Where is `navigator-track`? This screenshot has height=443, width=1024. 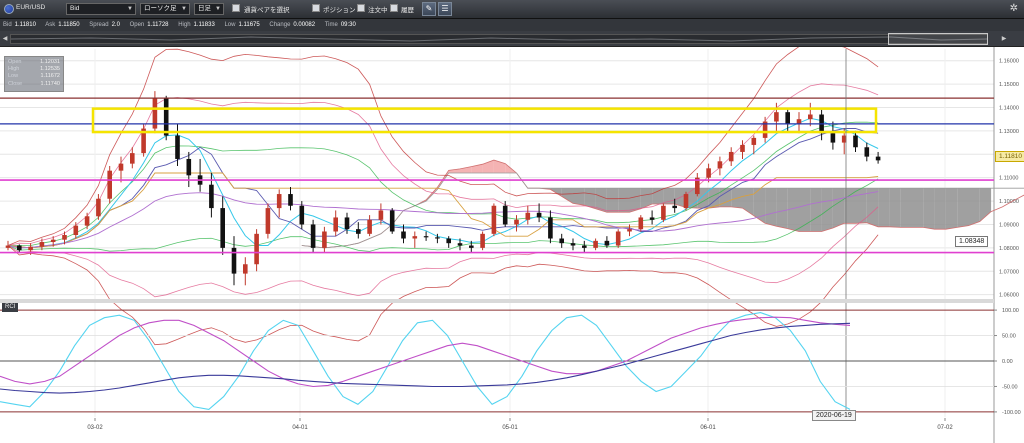
navigator-track is located at coordinates (499, 39).